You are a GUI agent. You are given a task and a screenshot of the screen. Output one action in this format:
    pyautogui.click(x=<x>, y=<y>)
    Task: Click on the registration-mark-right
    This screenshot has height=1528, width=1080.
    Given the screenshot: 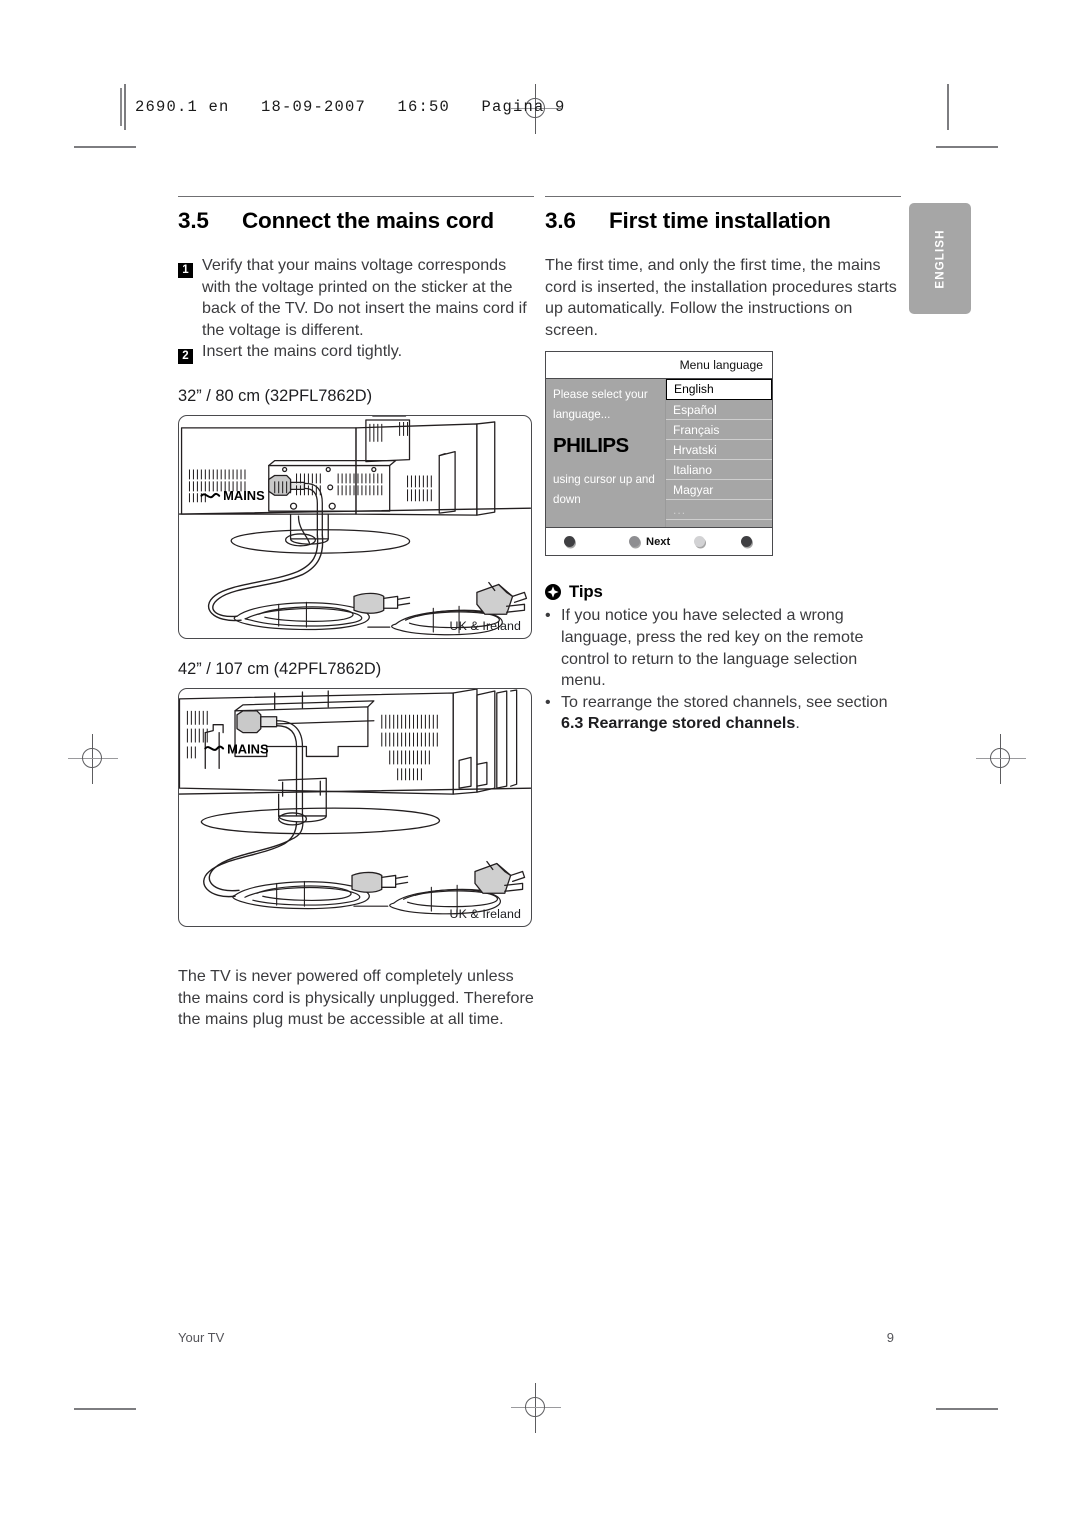 What is the action you would take?
    pyautogui.click(x=1001, y=759)
    